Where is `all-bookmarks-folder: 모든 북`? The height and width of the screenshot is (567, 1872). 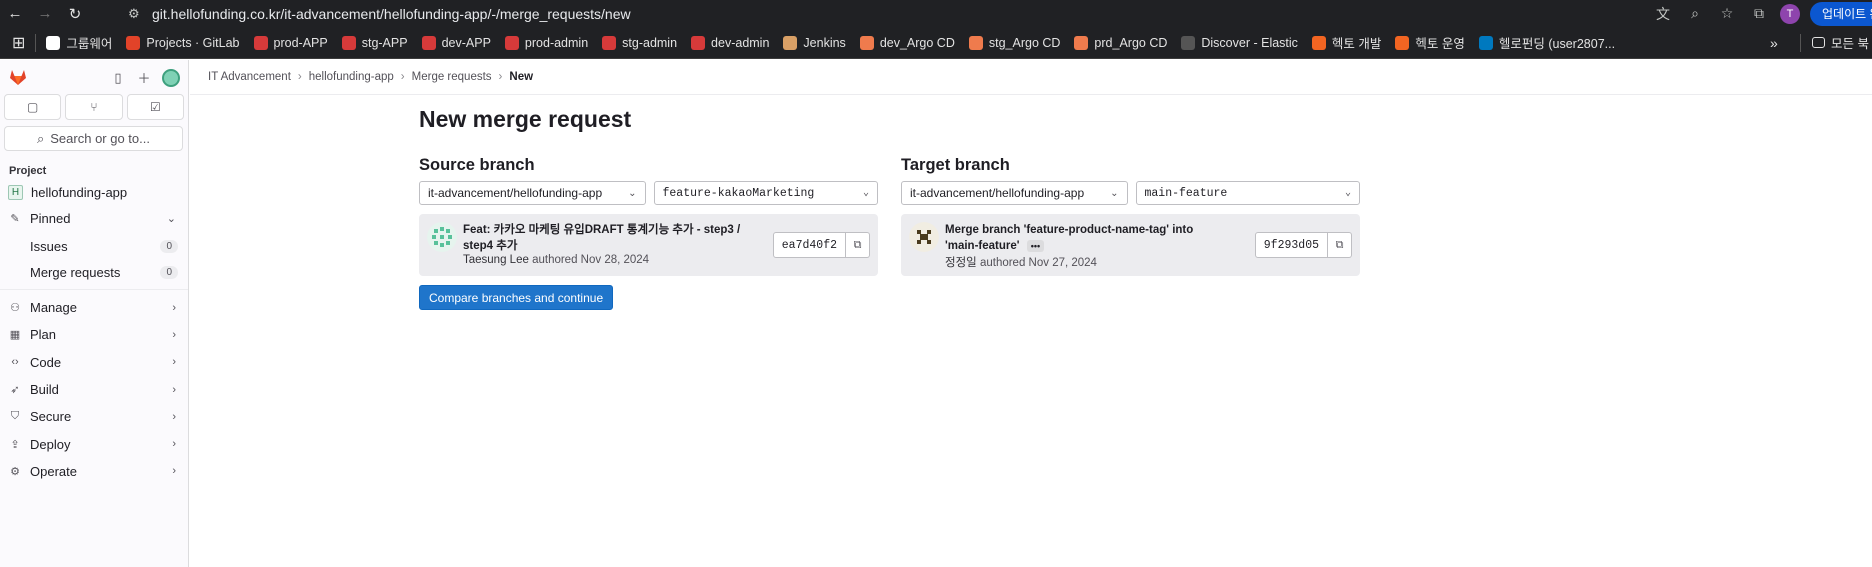 all-bookmarks-folder: 모든 북 is located at coordinates (1840, 42).